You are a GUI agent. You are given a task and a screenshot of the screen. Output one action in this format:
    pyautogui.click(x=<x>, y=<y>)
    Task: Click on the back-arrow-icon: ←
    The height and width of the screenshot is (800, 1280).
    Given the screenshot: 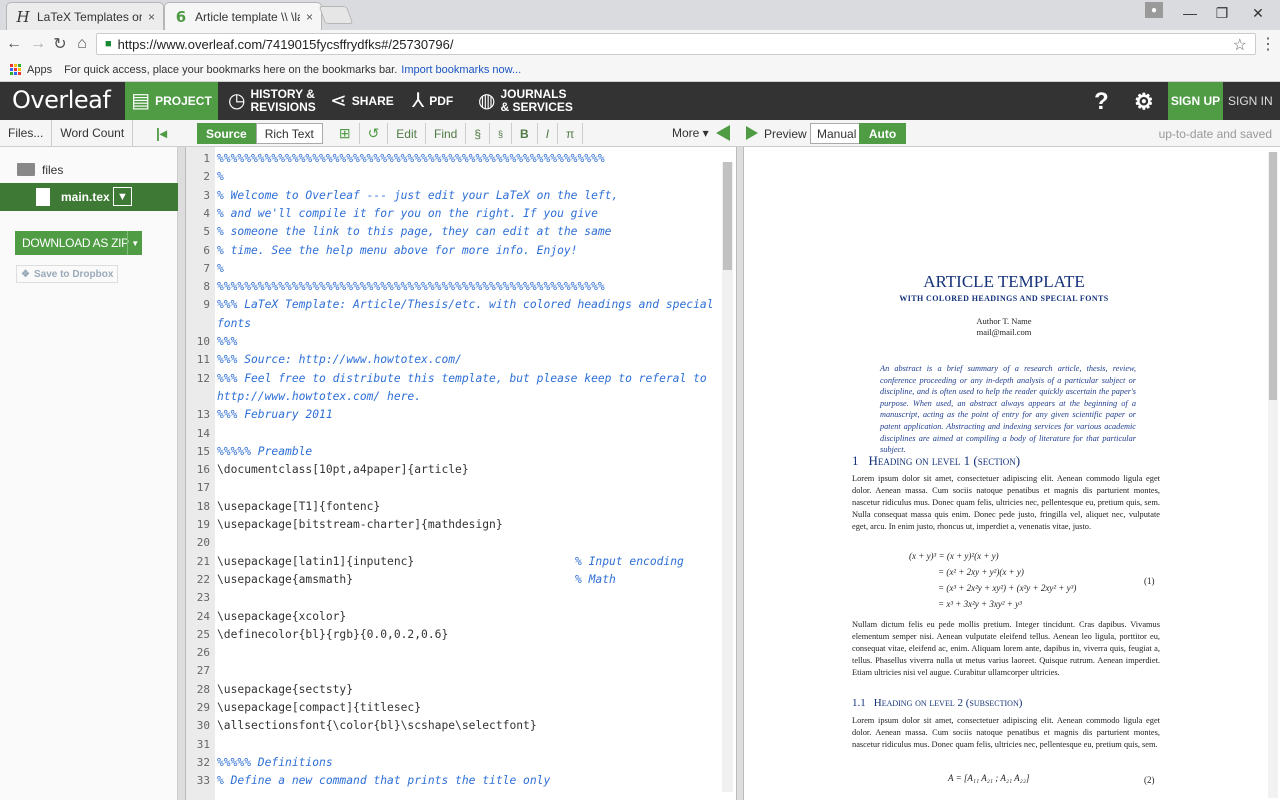 What is the action you would take?
    pyautogui.click(x=14, y=44)
    